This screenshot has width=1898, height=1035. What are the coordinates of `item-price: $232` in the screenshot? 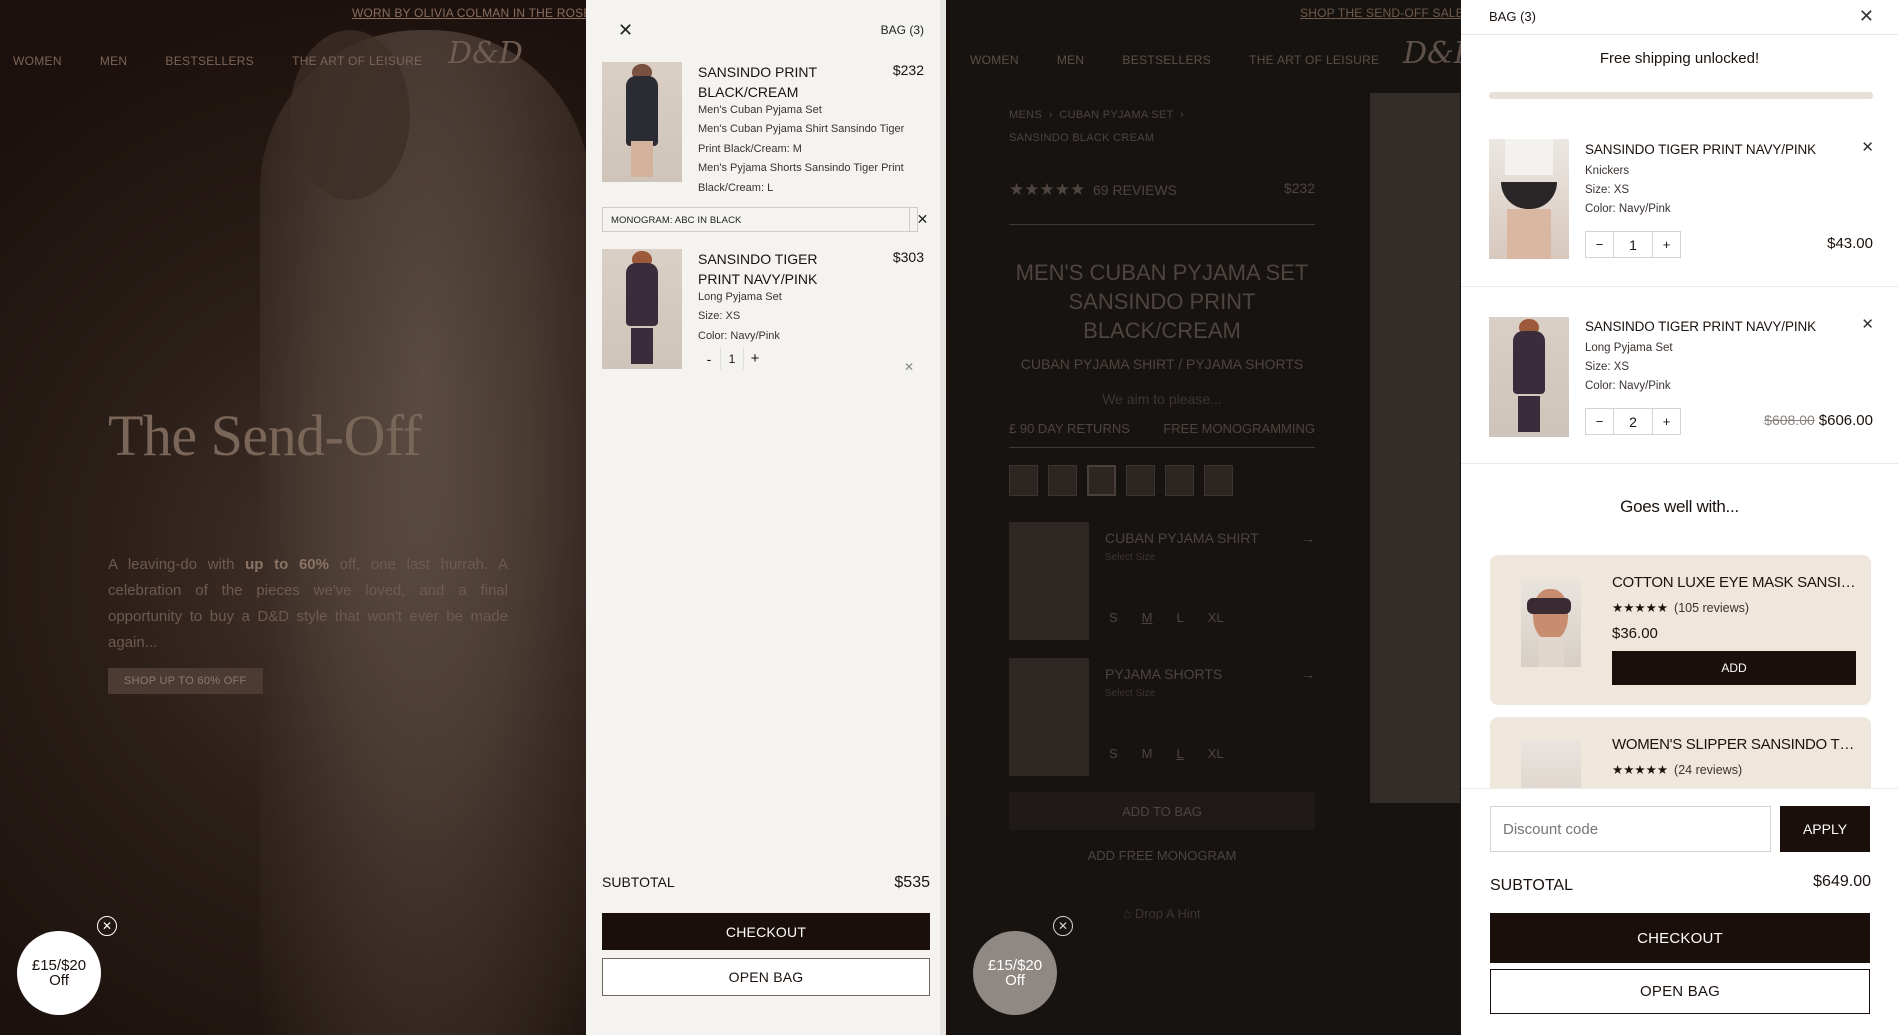 It's located at (908, 70).